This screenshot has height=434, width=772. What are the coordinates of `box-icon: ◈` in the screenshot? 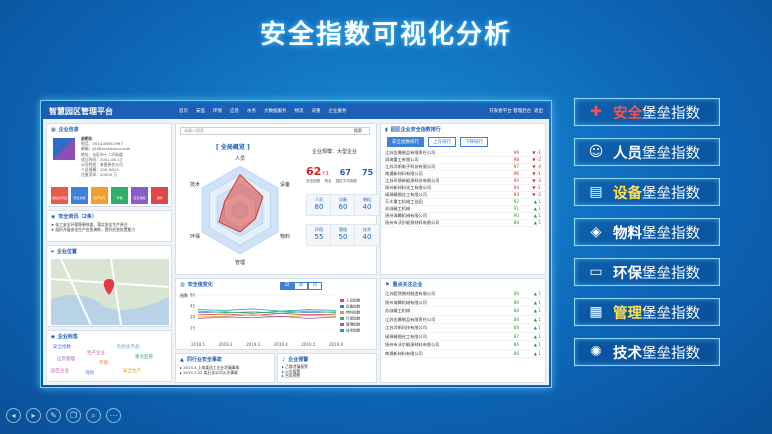 It's located at (596, 232).